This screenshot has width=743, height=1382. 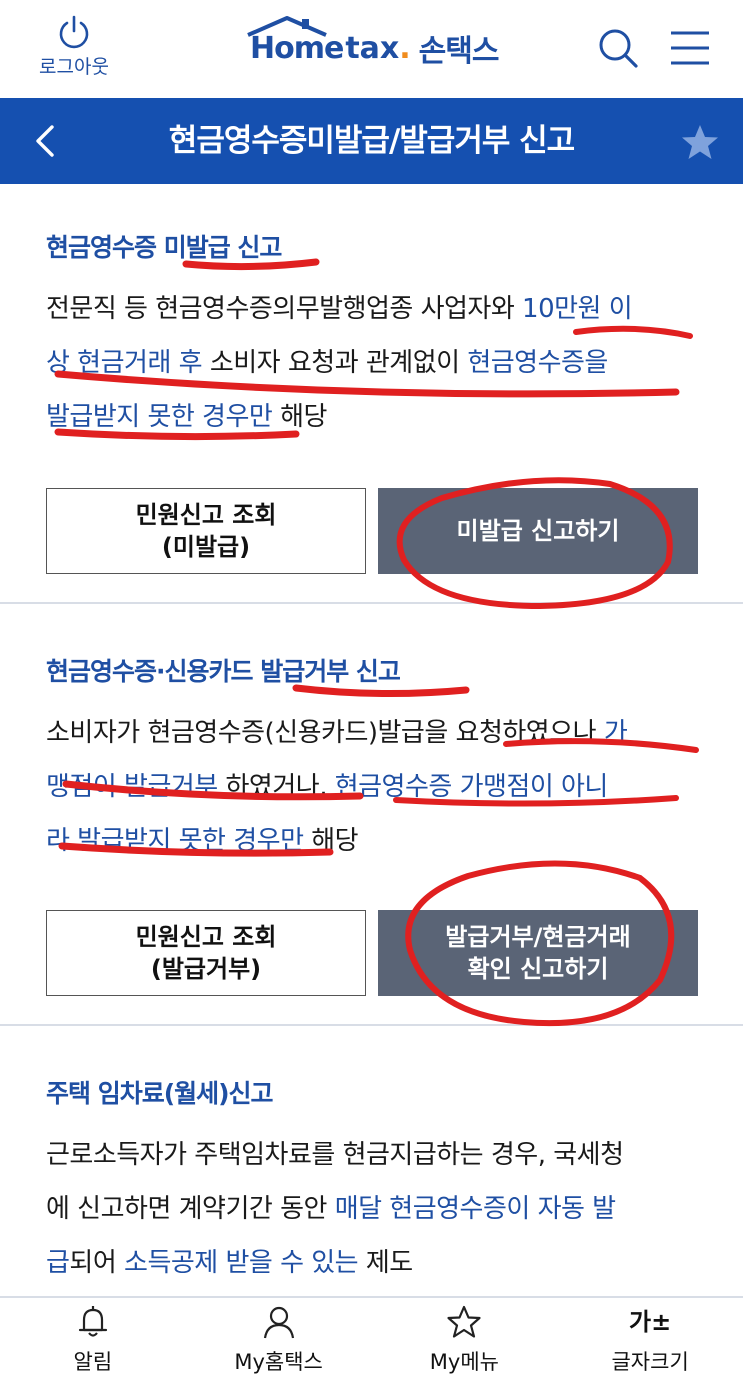 I want to click on desc-line: 근로소득자가 주택임차료를 현금지급하는 경우, 국세청, so click(x=335, y=1155).